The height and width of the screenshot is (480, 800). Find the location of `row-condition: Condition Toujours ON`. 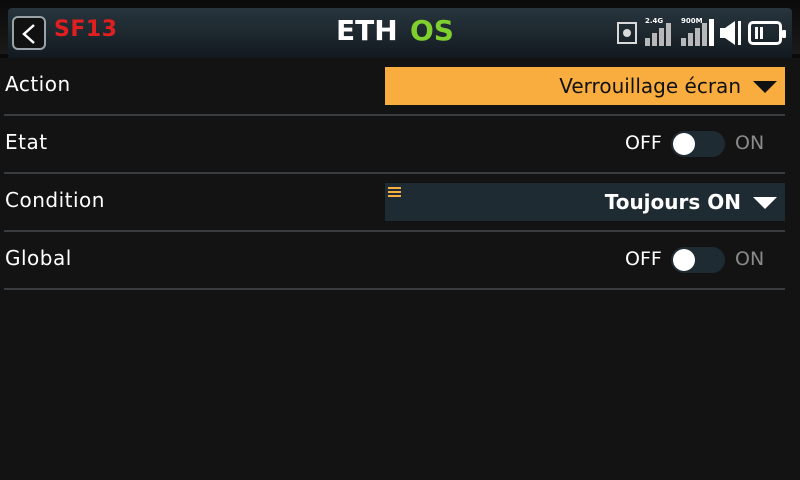

row-condition: Condition Toujours ON is located at coordinates (394, 203).